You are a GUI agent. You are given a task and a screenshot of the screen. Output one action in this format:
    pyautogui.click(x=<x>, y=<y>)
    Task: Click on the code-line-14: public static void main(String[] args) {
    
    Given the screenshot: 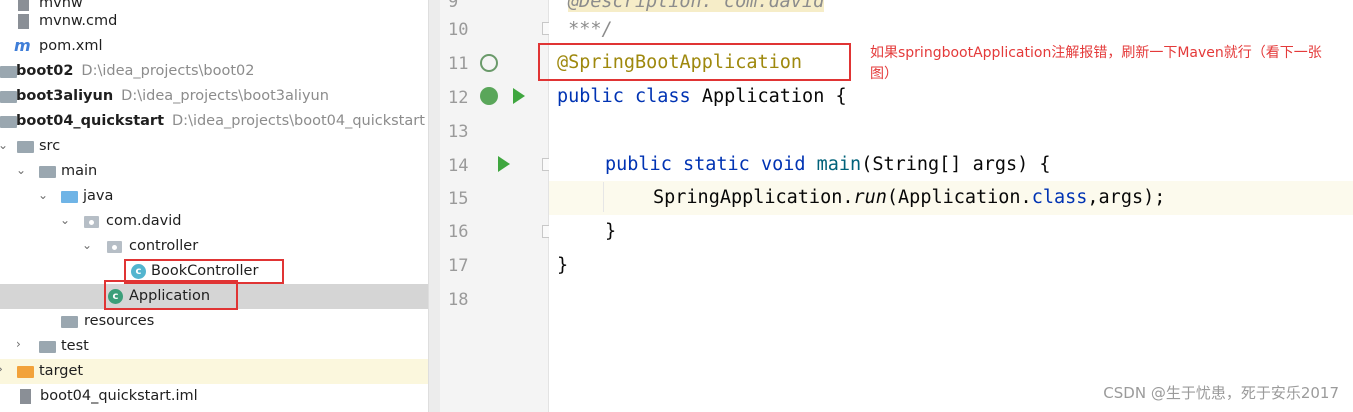 What is the action you would take?
    pyautogui.click(x=828, y=164)
    